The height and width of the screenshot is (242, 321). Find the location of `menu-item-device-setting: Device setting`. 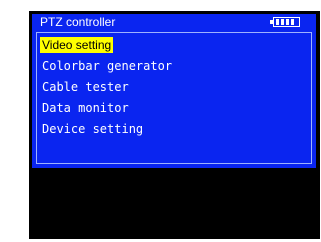

menu-item-device-setting: Device setting is located at coordinates (163, 129).